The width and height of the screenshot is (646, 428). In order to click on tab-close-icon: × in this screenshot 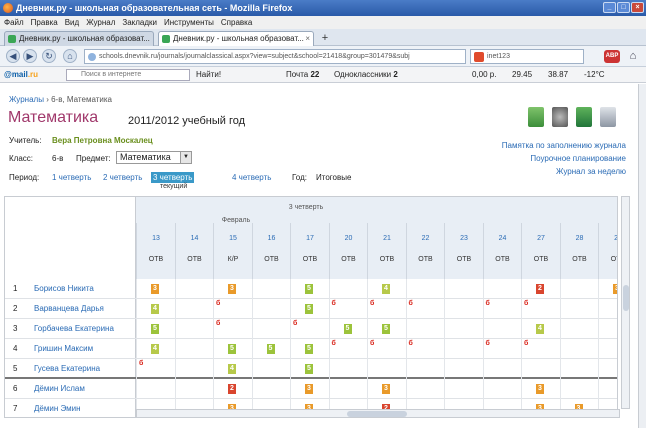, I will do `click(307, 39)`.